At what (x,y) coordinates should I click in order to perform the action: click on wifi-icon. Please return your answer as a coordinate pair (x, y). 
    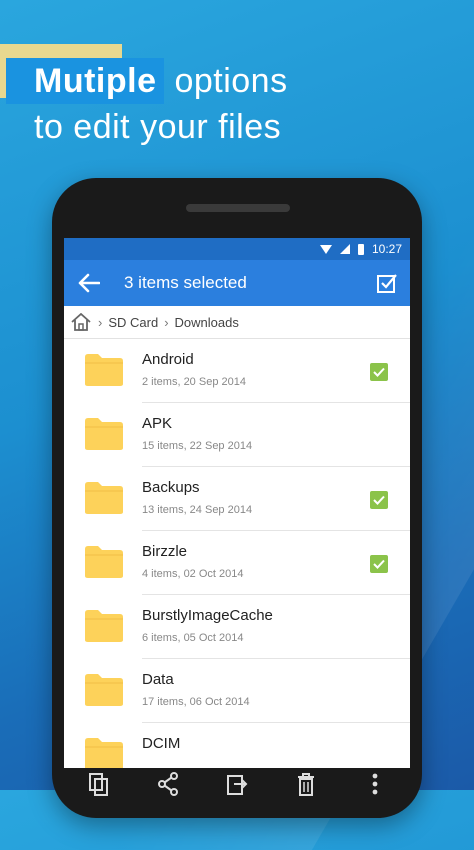
    Looking at the image, I should click on (325, 249).